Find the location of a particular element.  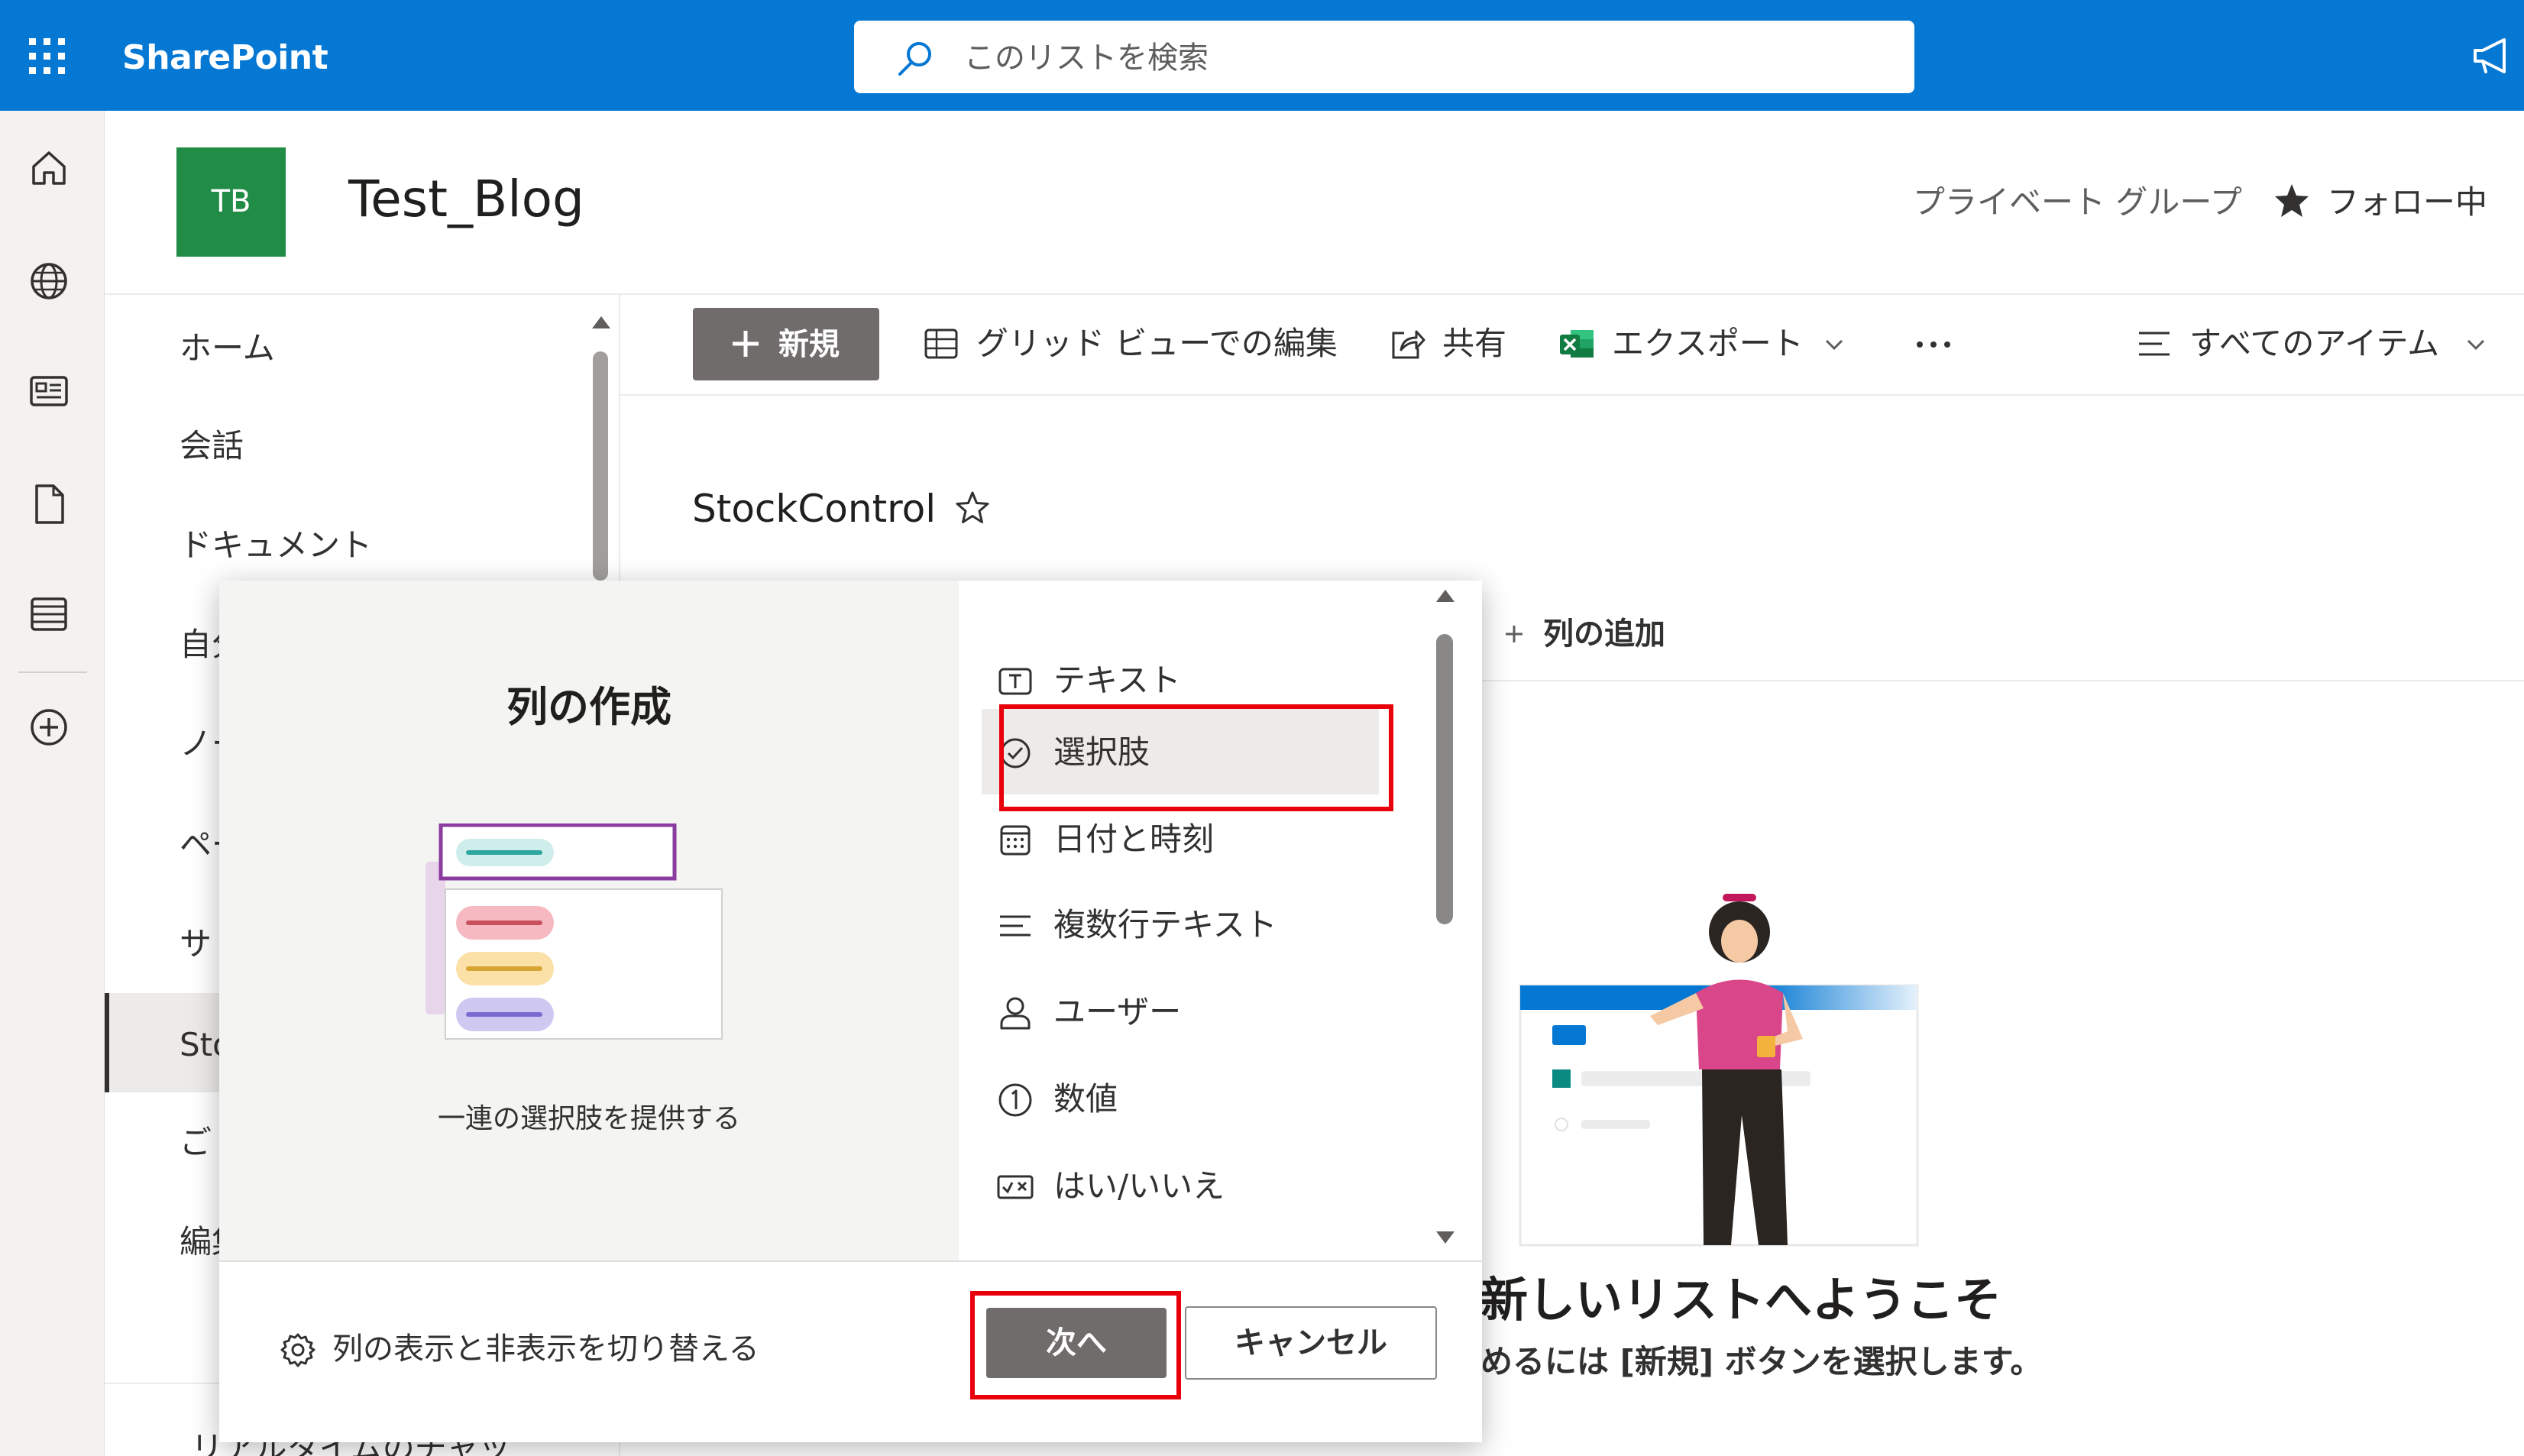

gear-icon is located at coordinates (298, 1349).